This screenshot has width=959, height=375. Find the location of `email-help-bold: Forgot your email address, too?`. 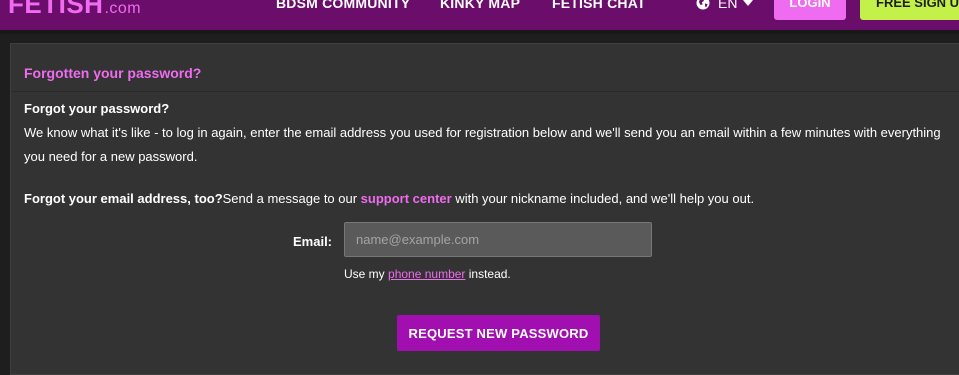

email-help-bold: Forgot your email address, too? is located at coordinates (123, 198).